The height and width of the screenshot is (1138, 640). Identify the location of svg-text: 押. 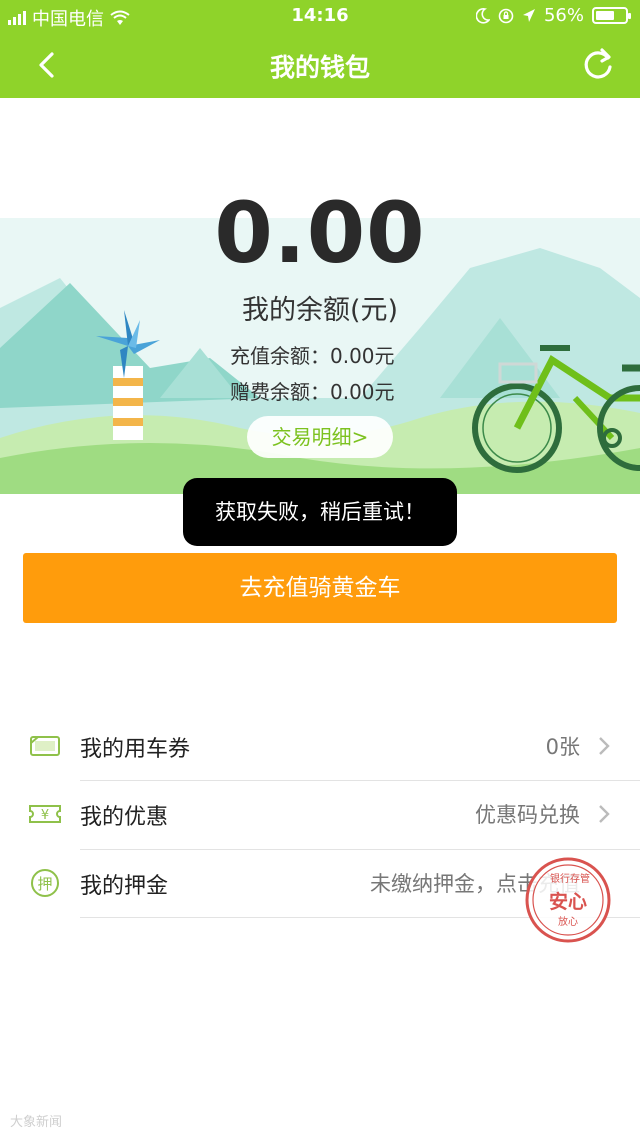
(44, 884).